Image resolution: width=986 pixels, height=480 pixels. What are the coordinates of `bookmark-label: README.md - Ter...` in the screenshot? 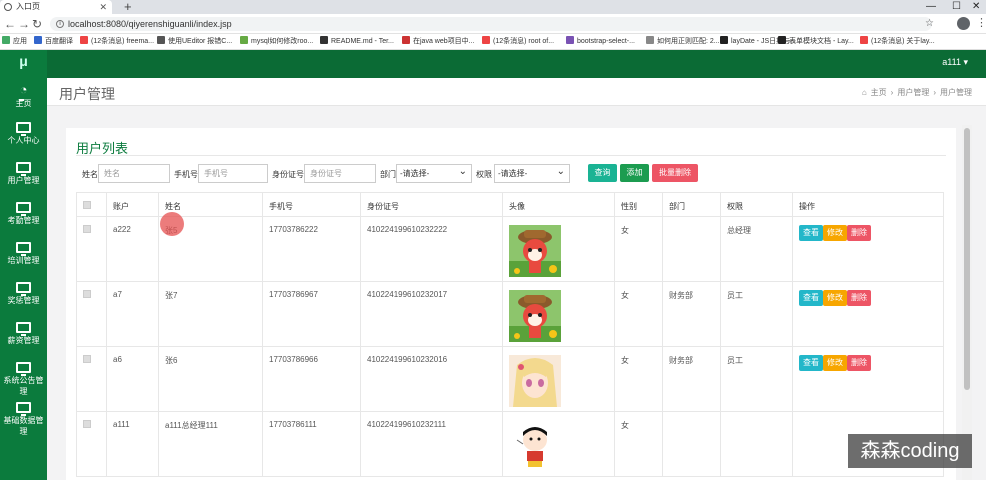 It's located at (362, 41).